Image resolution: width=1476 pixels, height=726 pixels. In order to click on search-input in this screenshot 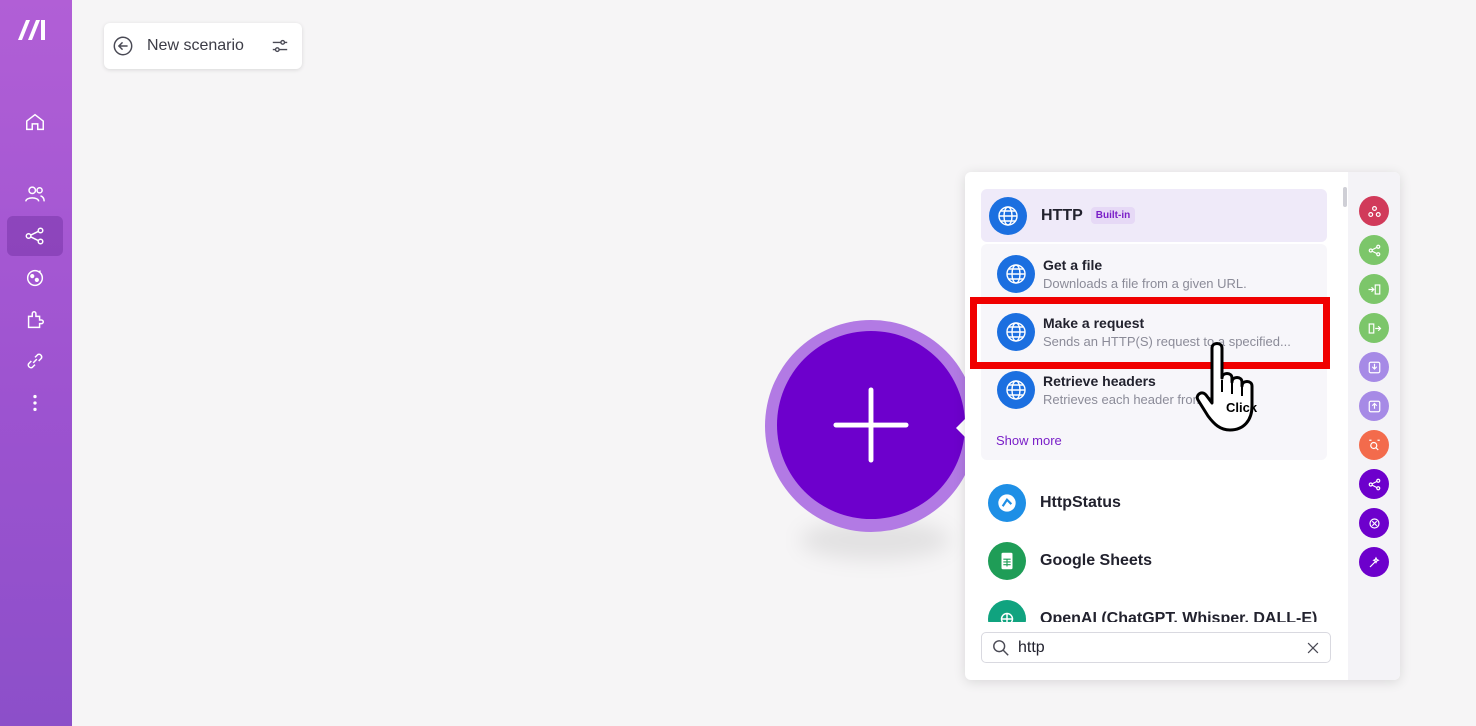, I will do `click(1161, 647)`.